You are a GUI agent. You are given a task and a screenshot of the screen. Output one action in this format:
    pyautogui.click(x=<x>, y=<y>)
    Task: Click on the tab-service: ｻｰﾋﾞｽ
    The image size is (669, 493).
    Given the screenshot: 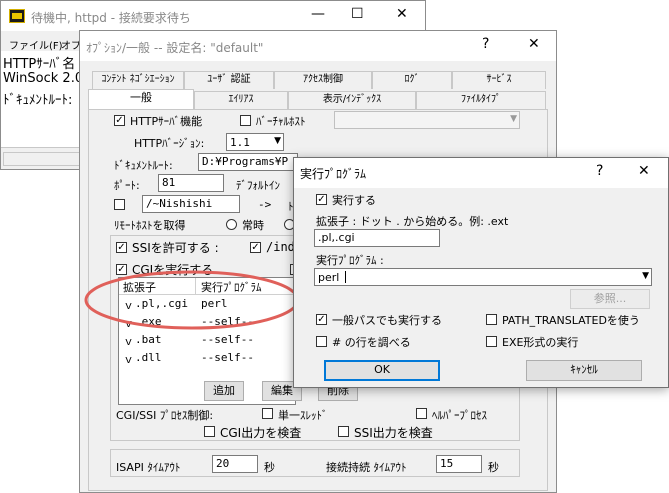 What is the action you would take?
    pyautogui.click(x=499, y=80)
    